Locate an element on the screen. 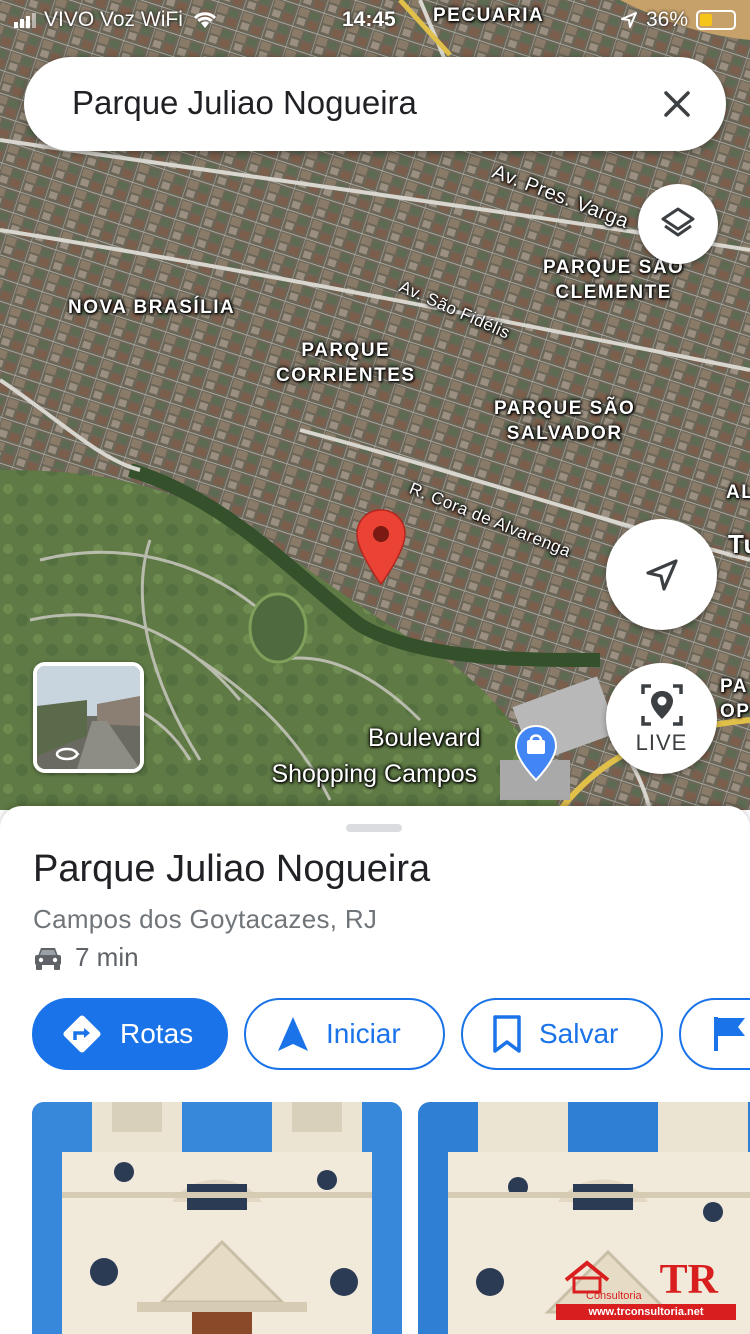 Image resolution: width=750 pixels, height=1334 pixels. status-bar: VIVO Voz WiFi 14:45 36% is located at coordinates (375, 20).